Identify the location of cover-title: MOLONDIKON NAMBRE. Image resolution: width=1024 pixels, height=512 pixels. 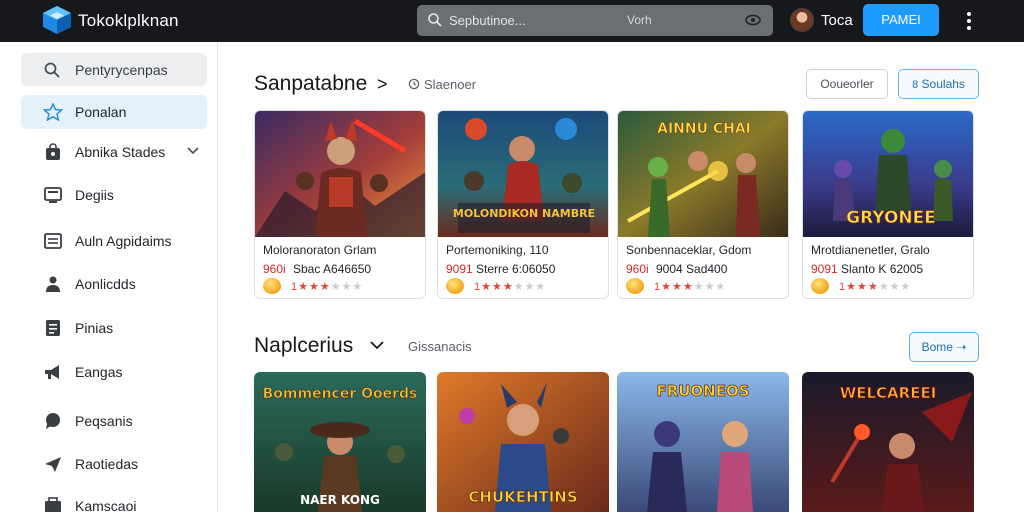
(524, 213).